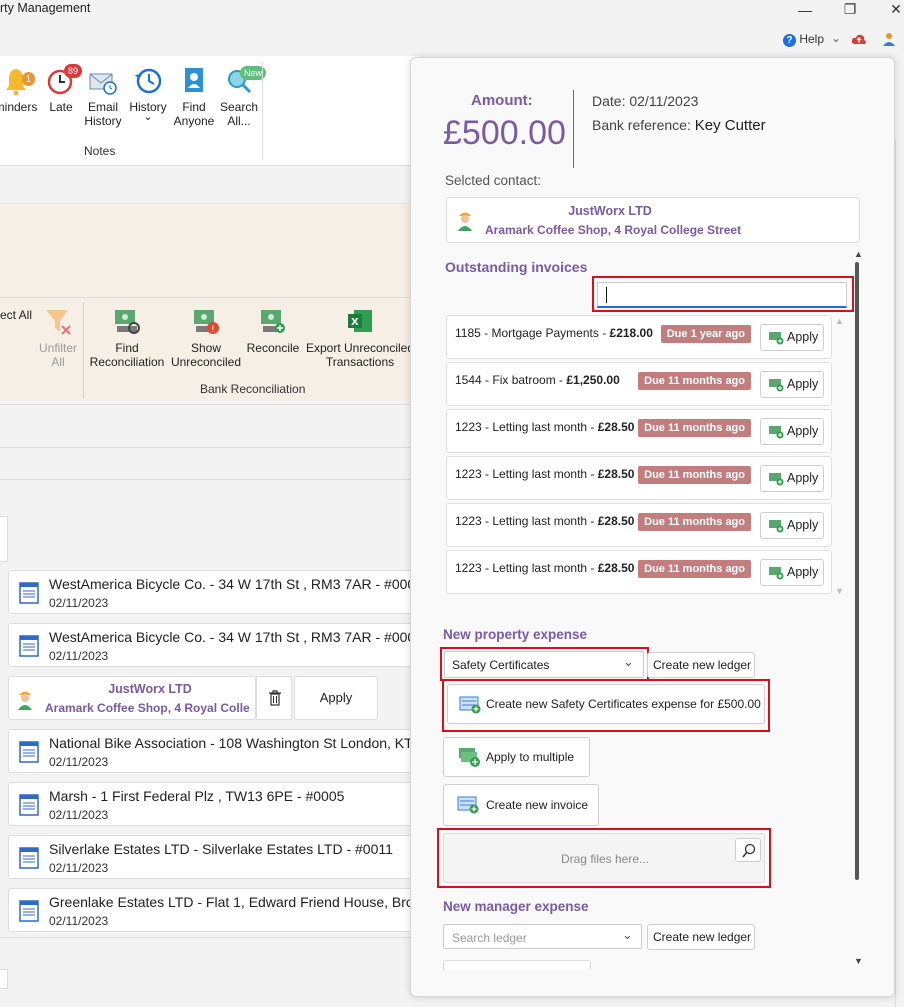 Image resolution: width=904 pixels, height=1007 pixels. Describe the element at coordinates (210, 185) in the screenshot. I see `toolbar-strip` at that location.